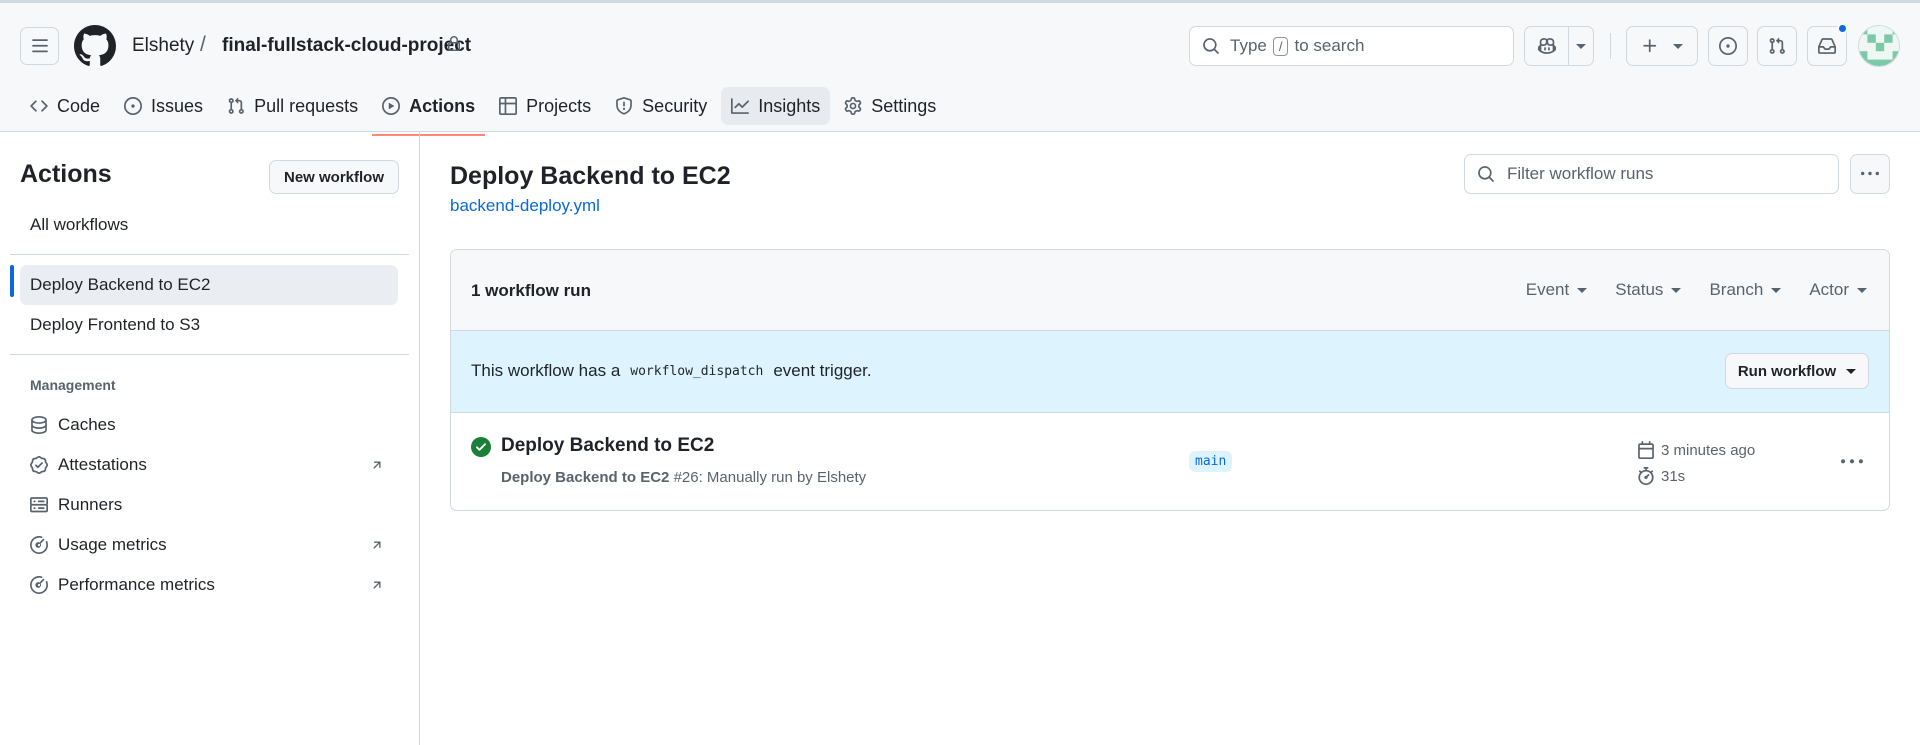 This screenshot has height=745, width=1920. What do you see at coordinates (822, 370) in the screenshot?
I see `dispatch-text-post: event trigger.` at bounding box center [822, 370].